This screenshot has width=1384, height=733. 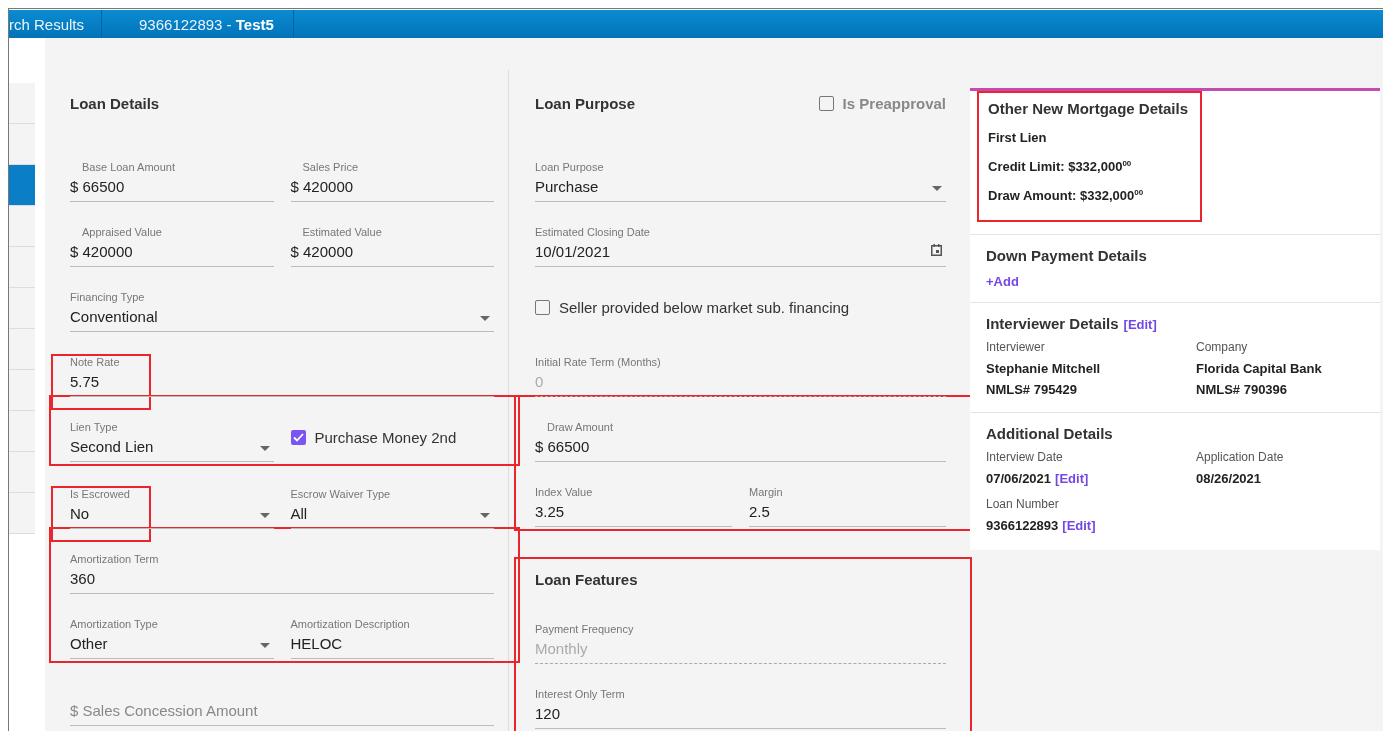 What do you see at coordinates (740, 436) in the screenshot?
I see `input-field: Draw Amount $ 66500` at bounding box center [740, 436].